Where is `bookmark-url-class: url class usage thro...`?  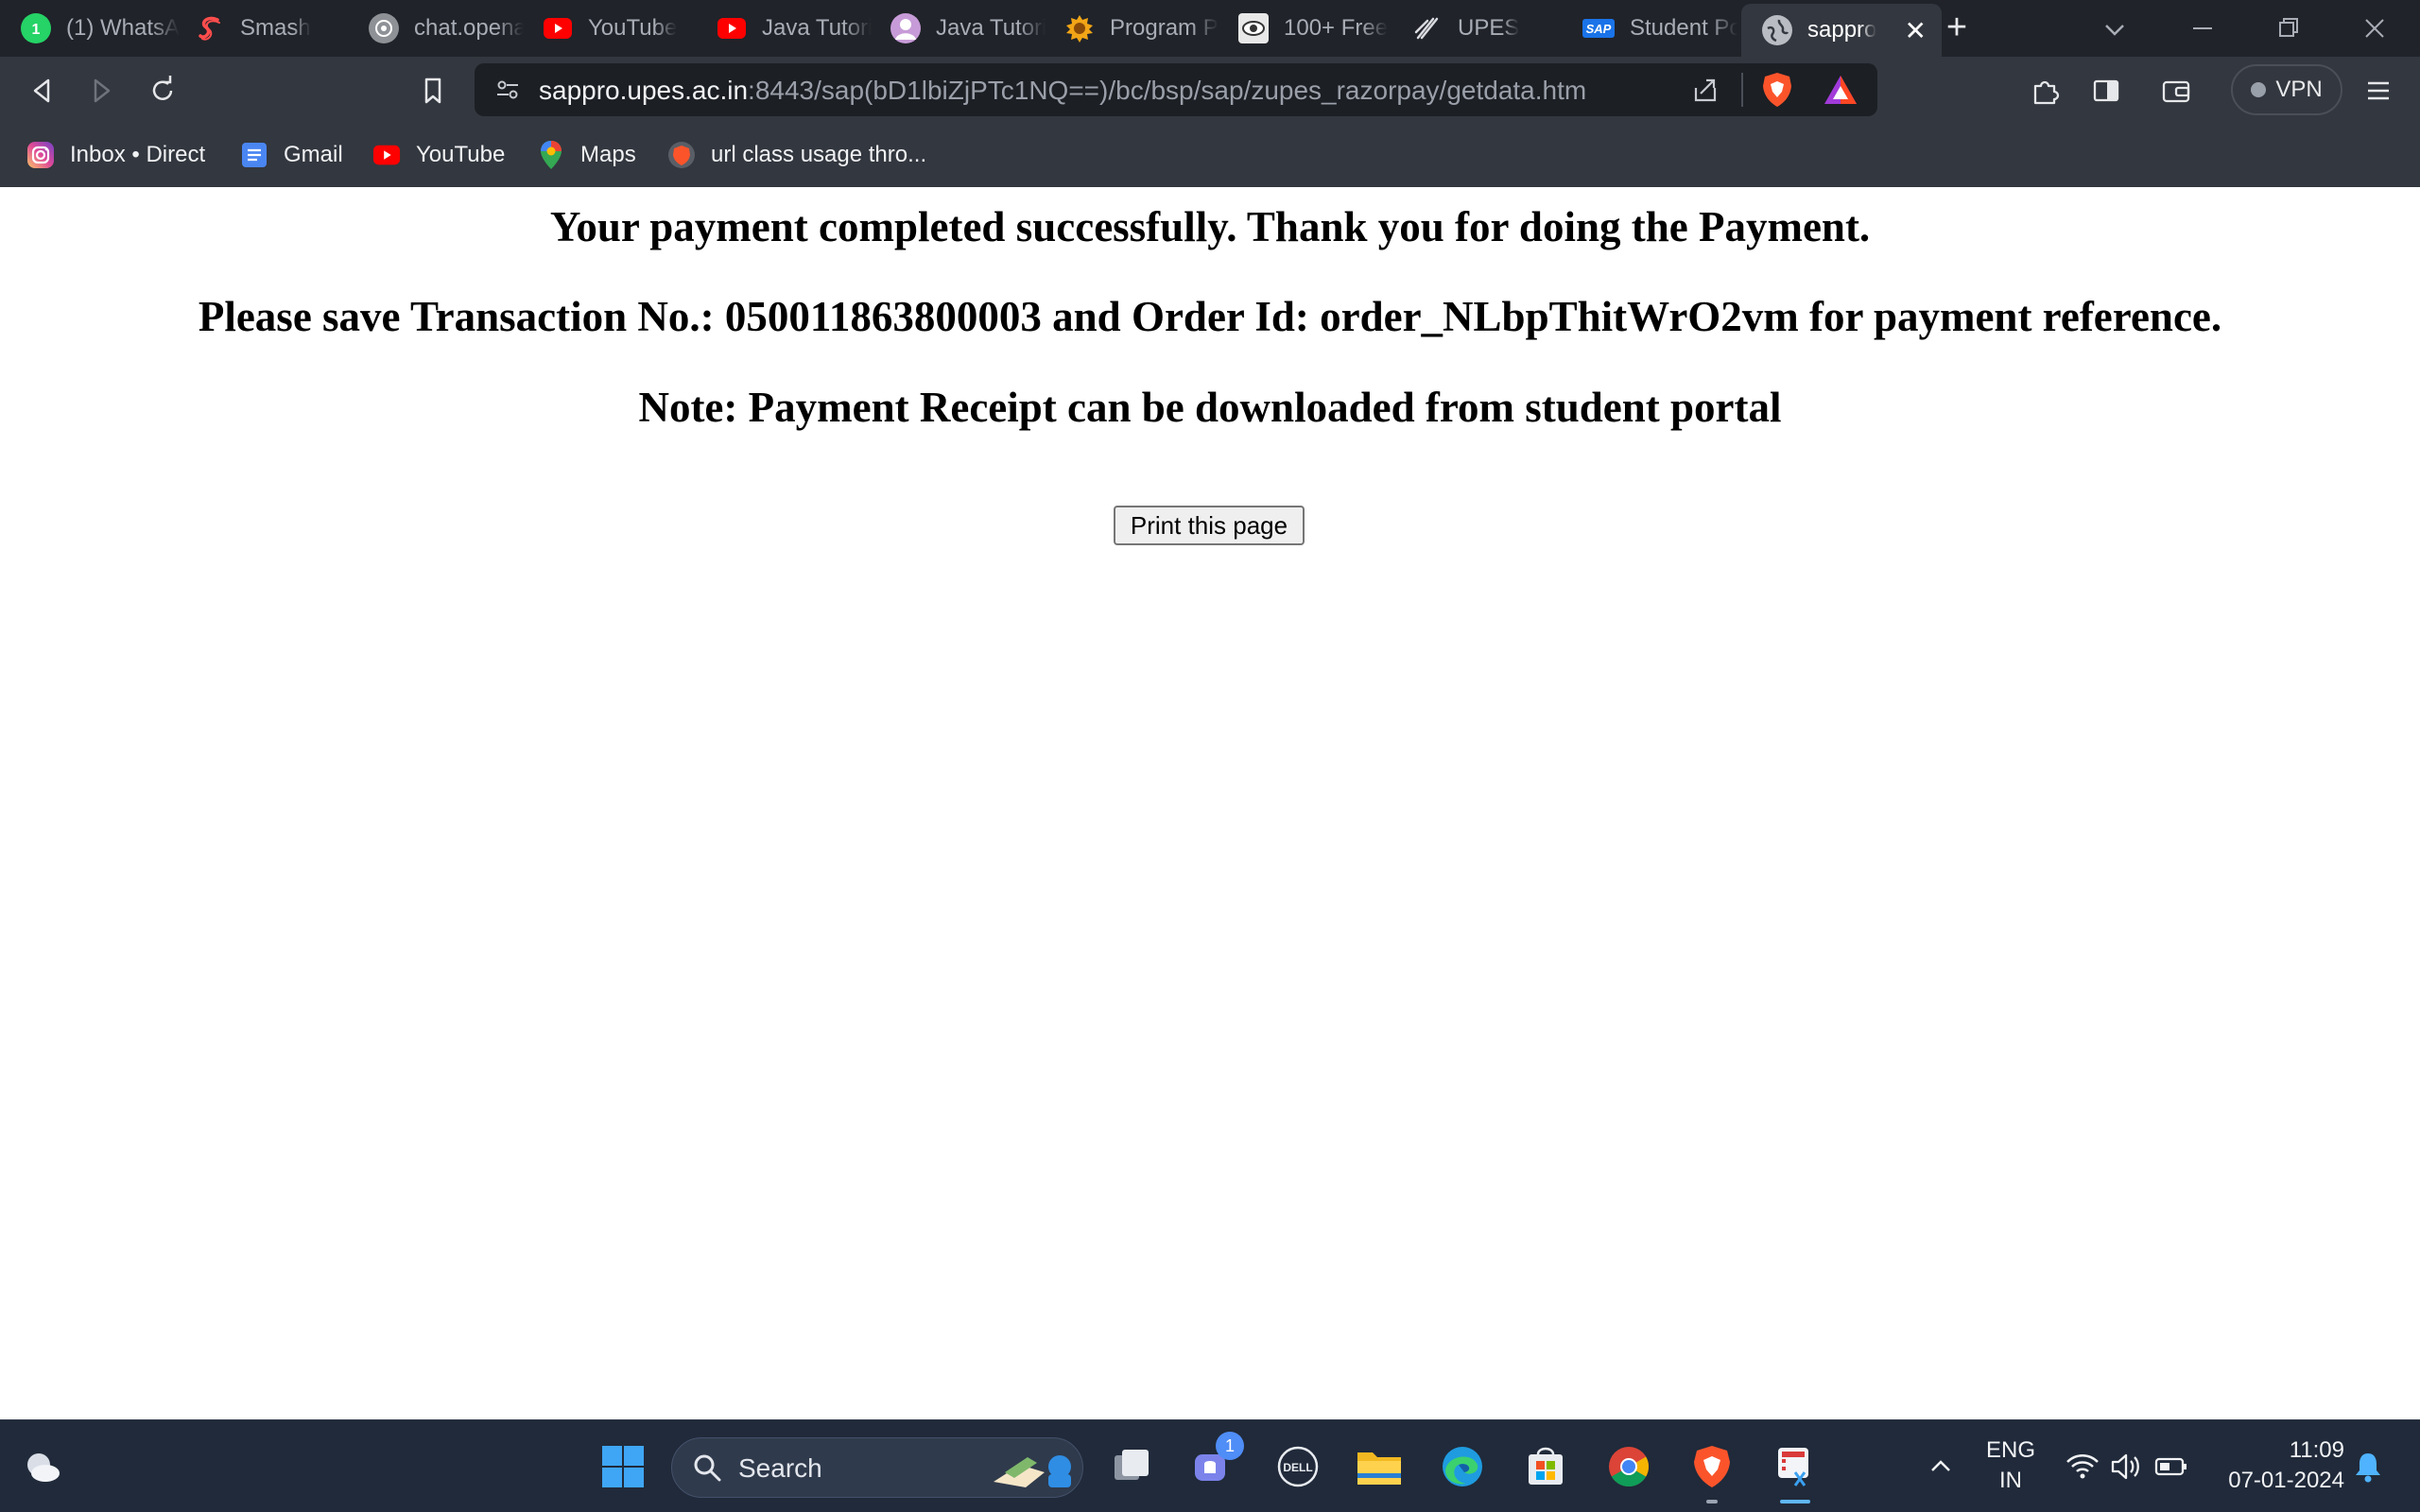
bookmark-url-class: url class usage thro... is located at coordinates (796, 155).